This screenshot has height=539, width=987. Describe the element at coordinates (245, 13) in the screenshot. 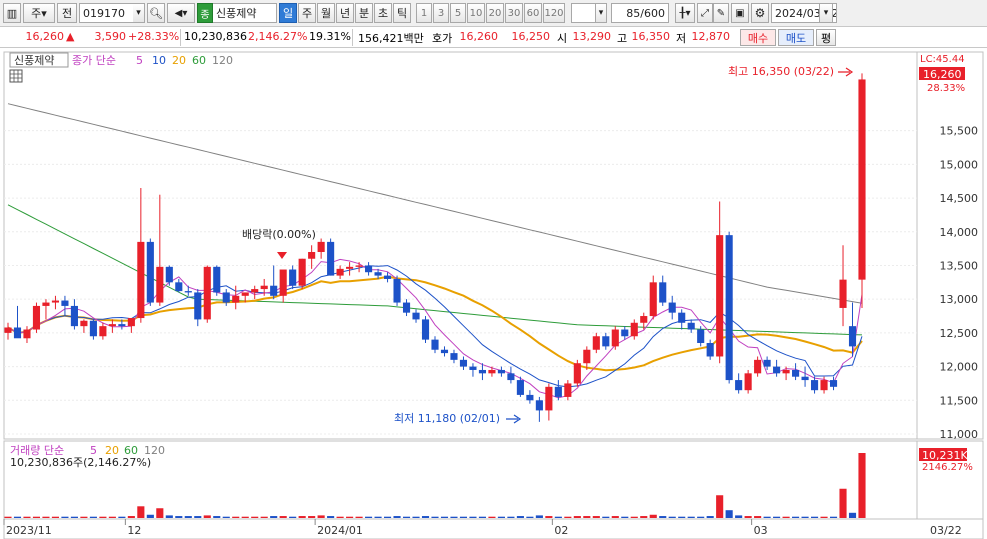

I see `stock-name-field: 신풍제약` at that location.